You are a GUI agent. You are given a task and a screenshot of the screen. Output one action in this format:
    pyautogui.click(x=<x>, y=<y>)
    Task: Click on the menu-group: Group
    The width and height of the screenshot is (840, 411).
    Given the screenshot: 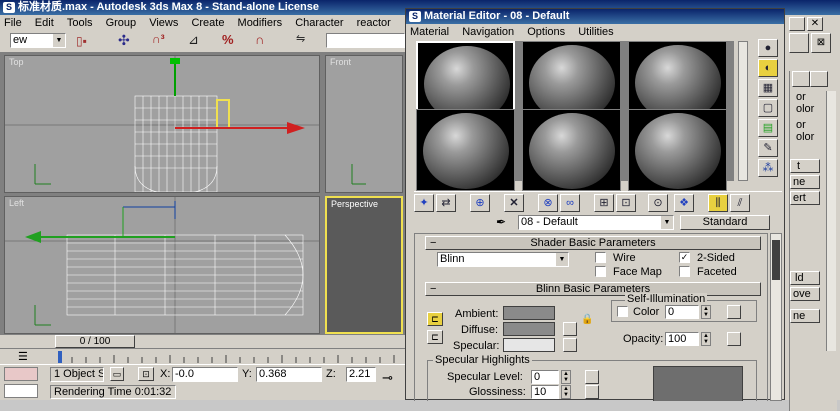 What is the action you would take?
    pyautogui.click(x=122, y=23)
    